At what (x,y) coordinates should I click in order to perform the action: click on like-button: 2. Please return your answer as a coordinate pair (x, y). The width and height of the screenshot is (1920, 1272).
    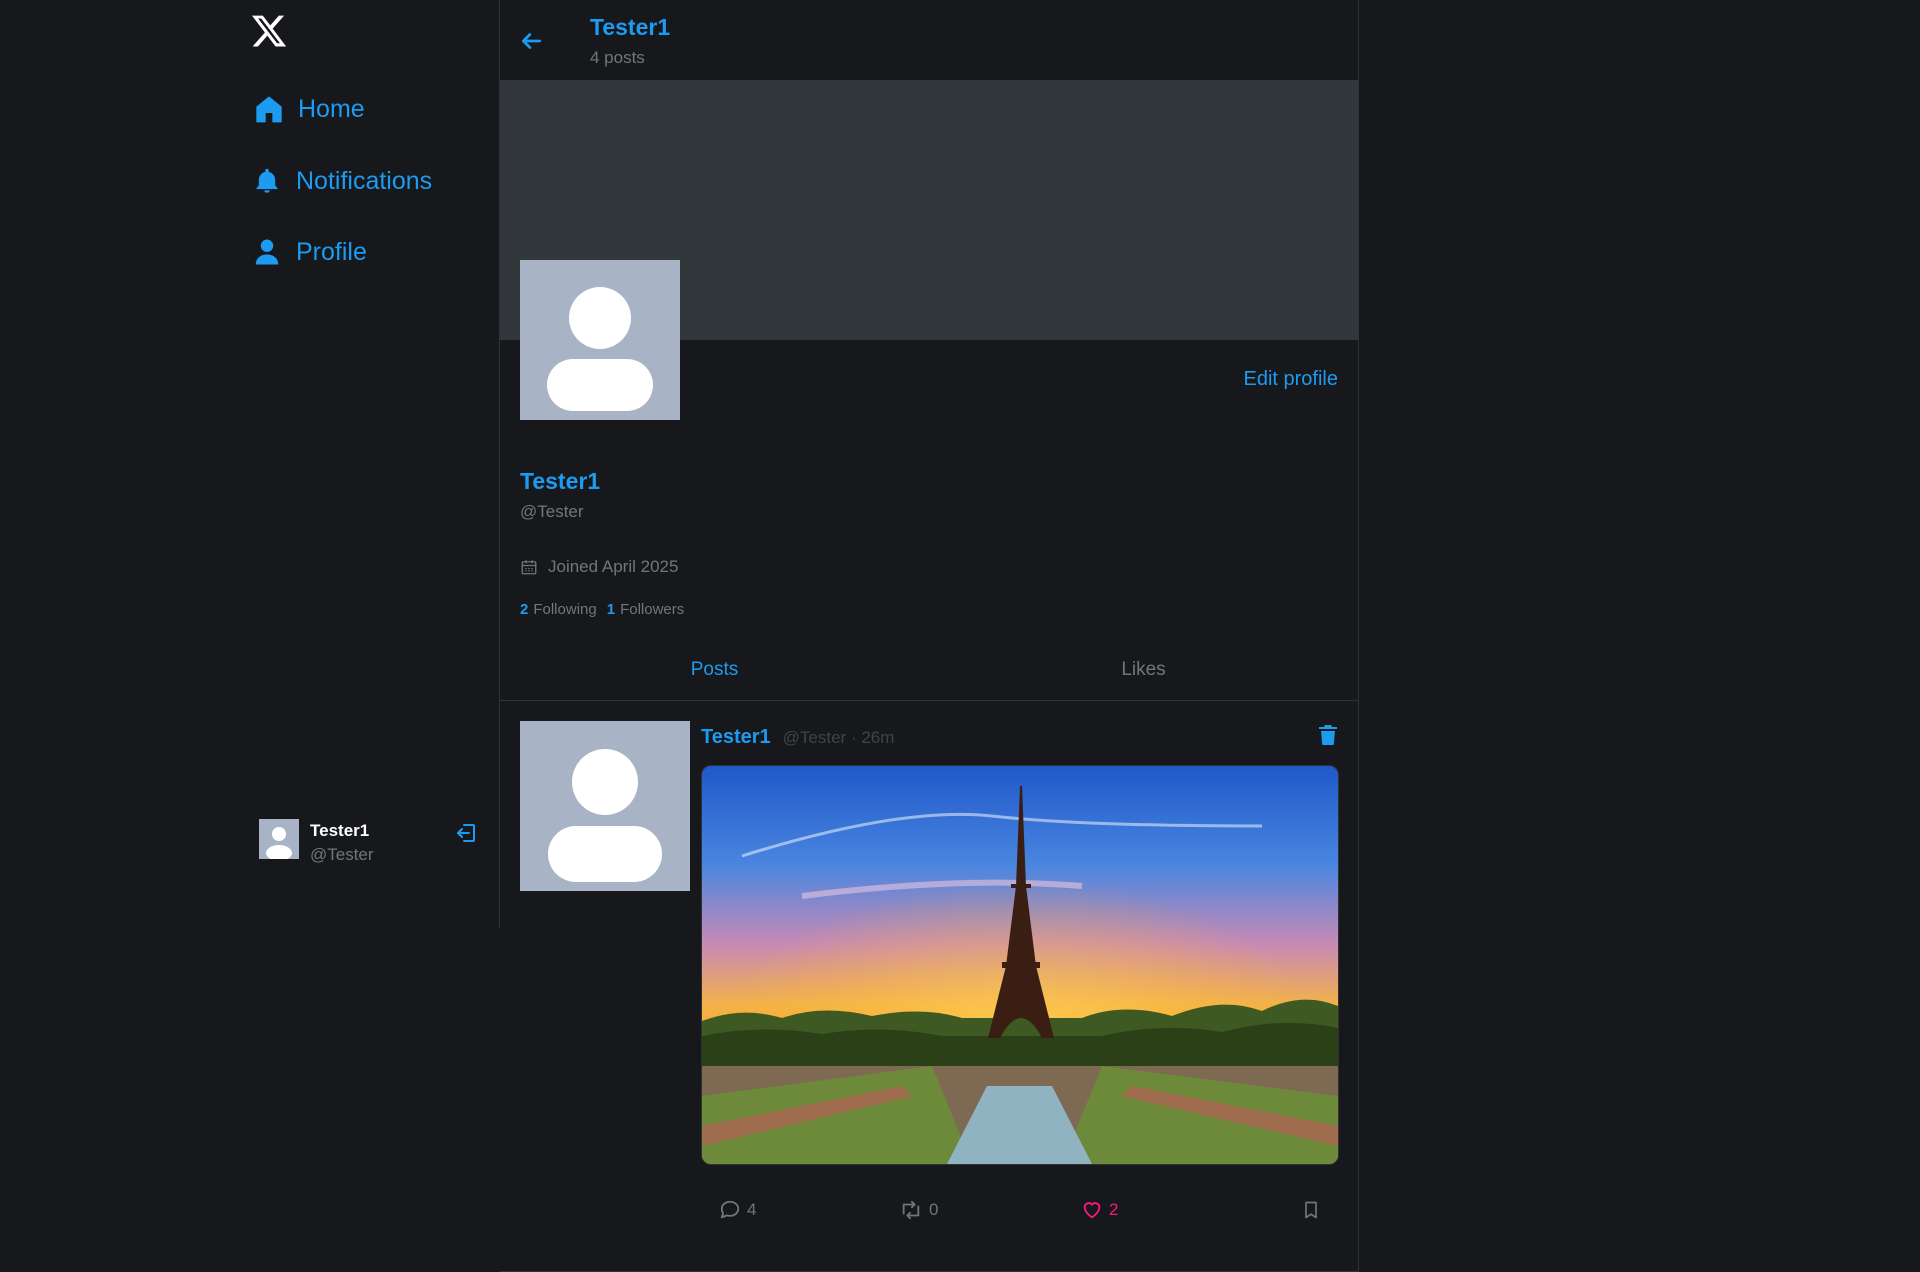
    Looking at the image, I should click on (1099, 1210).